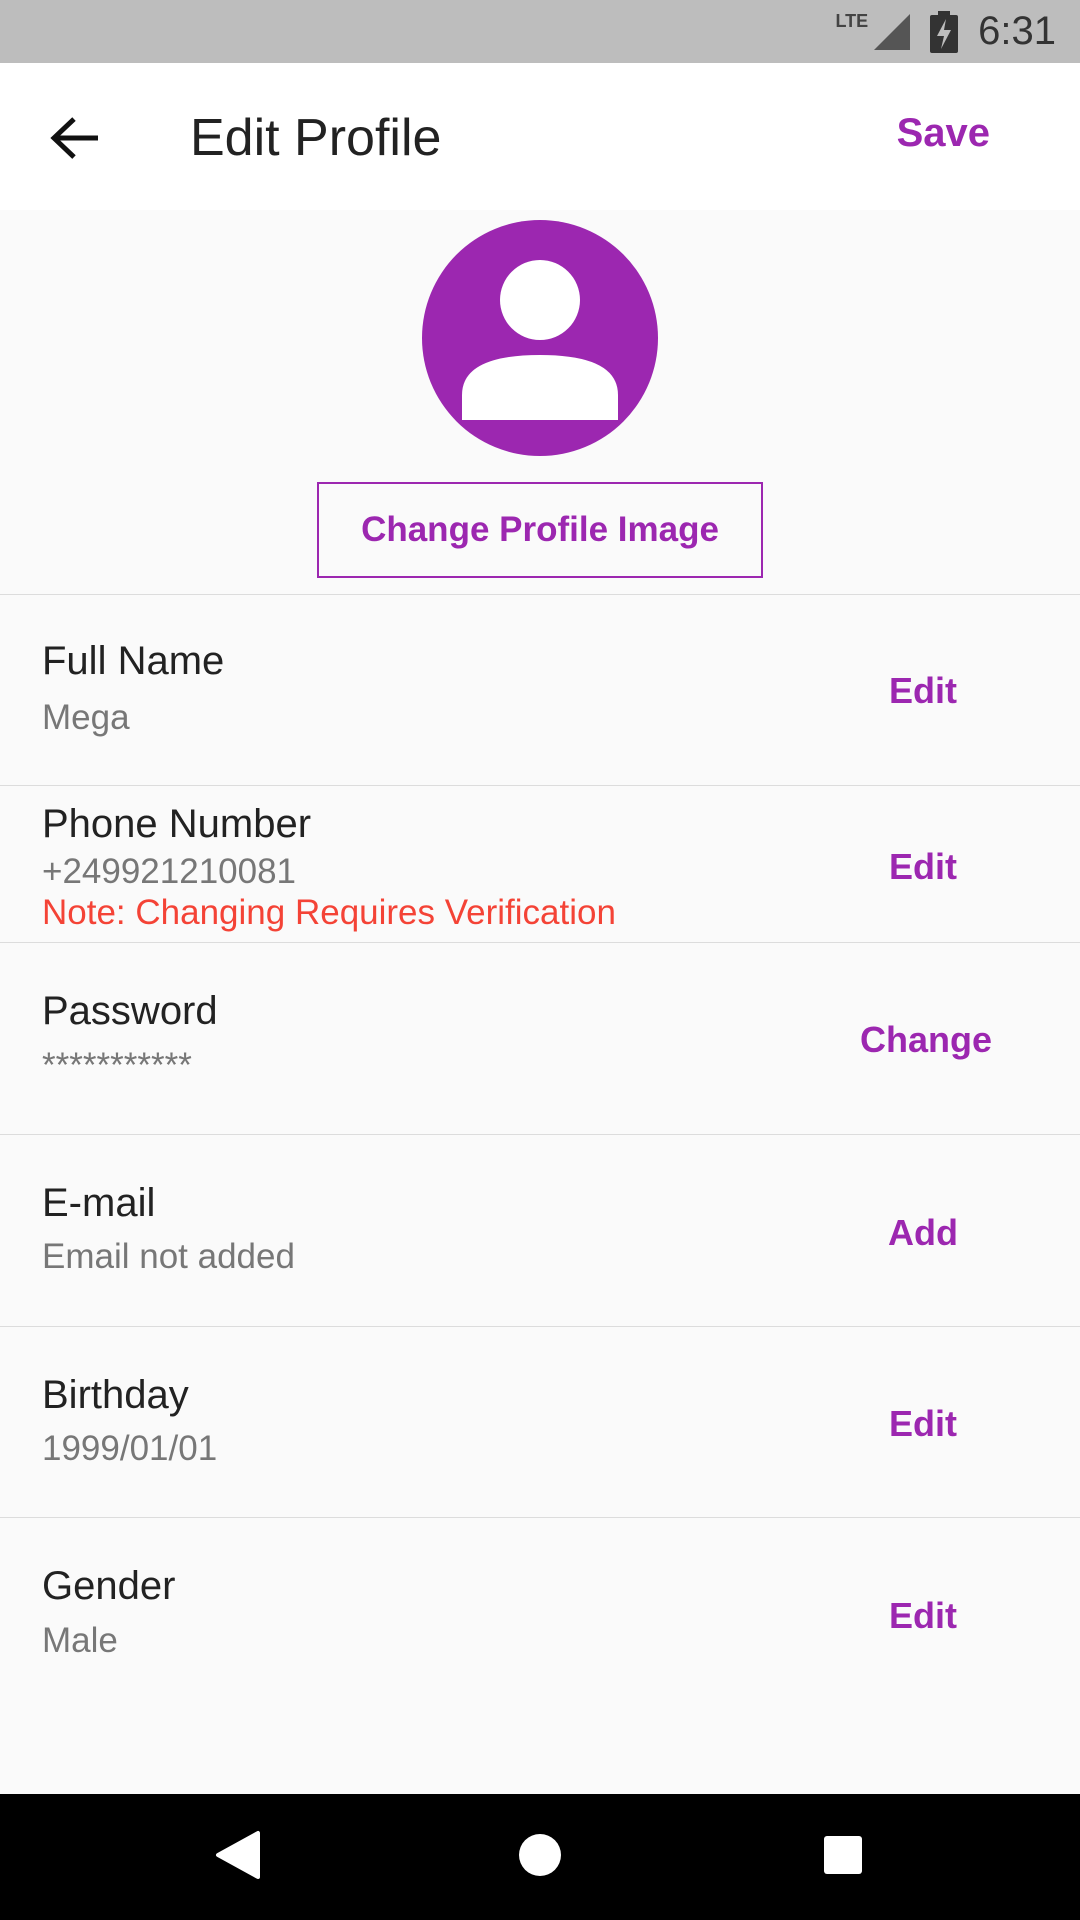 This screenshot has height=1920, width=1080. Describe the element at coordinates (316, 138) in the screenshot. I see `page-title: Edit Profile` at that location.